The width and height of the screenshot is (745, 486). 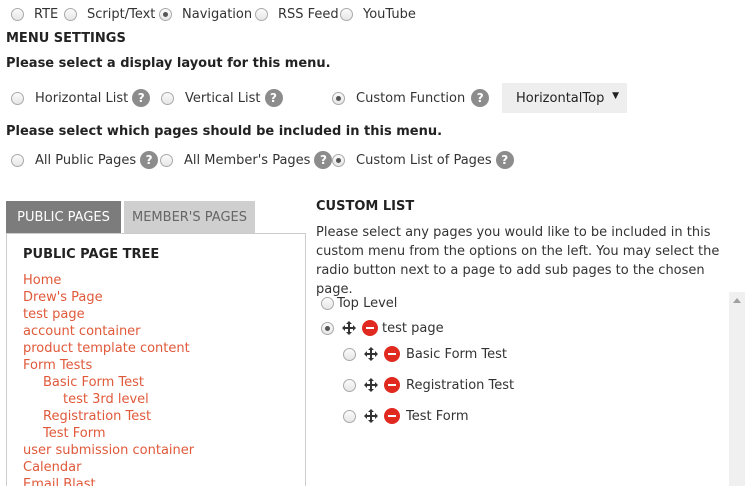 I want to click on scope-label: All Public Pages, so click(x=86, y=160).